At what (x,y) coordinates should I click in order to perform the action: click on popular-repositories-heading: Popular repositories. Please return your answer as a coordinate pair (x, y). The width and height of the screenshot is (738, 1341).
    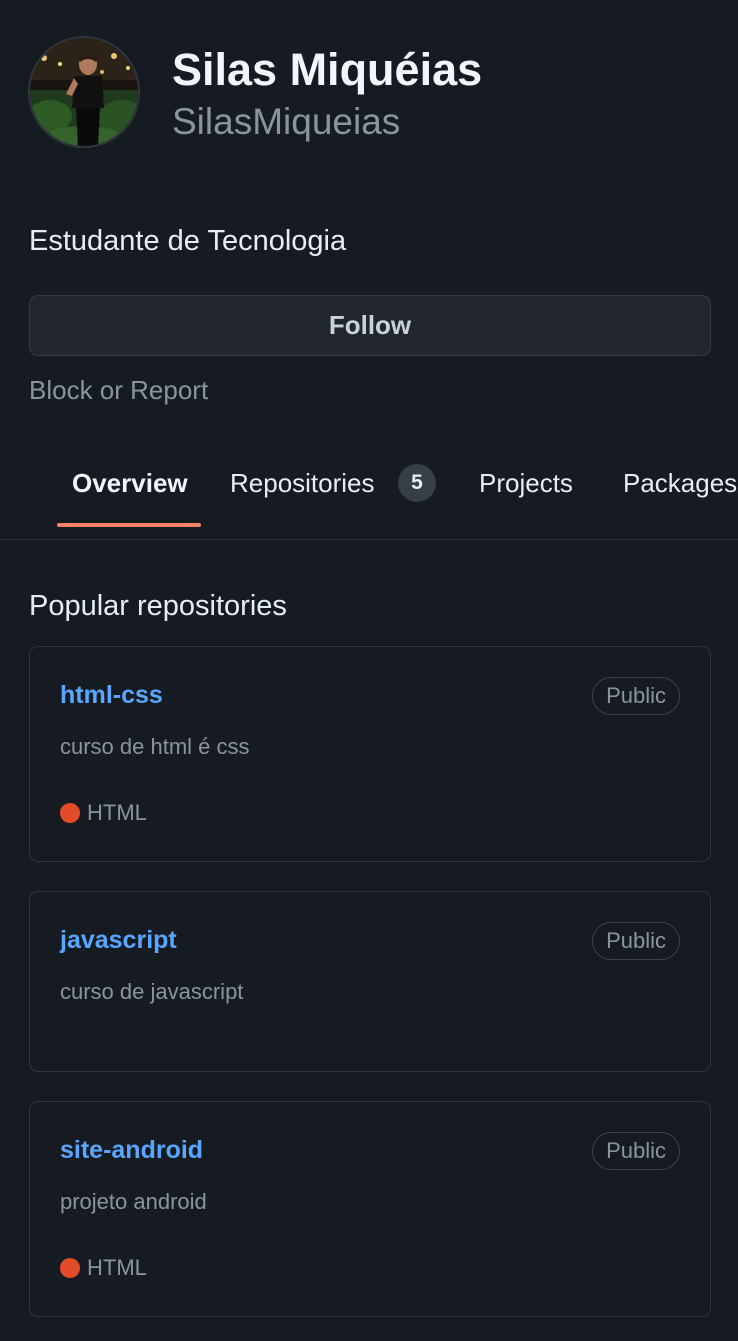
    Looking at the image, I should click on (158, 606).